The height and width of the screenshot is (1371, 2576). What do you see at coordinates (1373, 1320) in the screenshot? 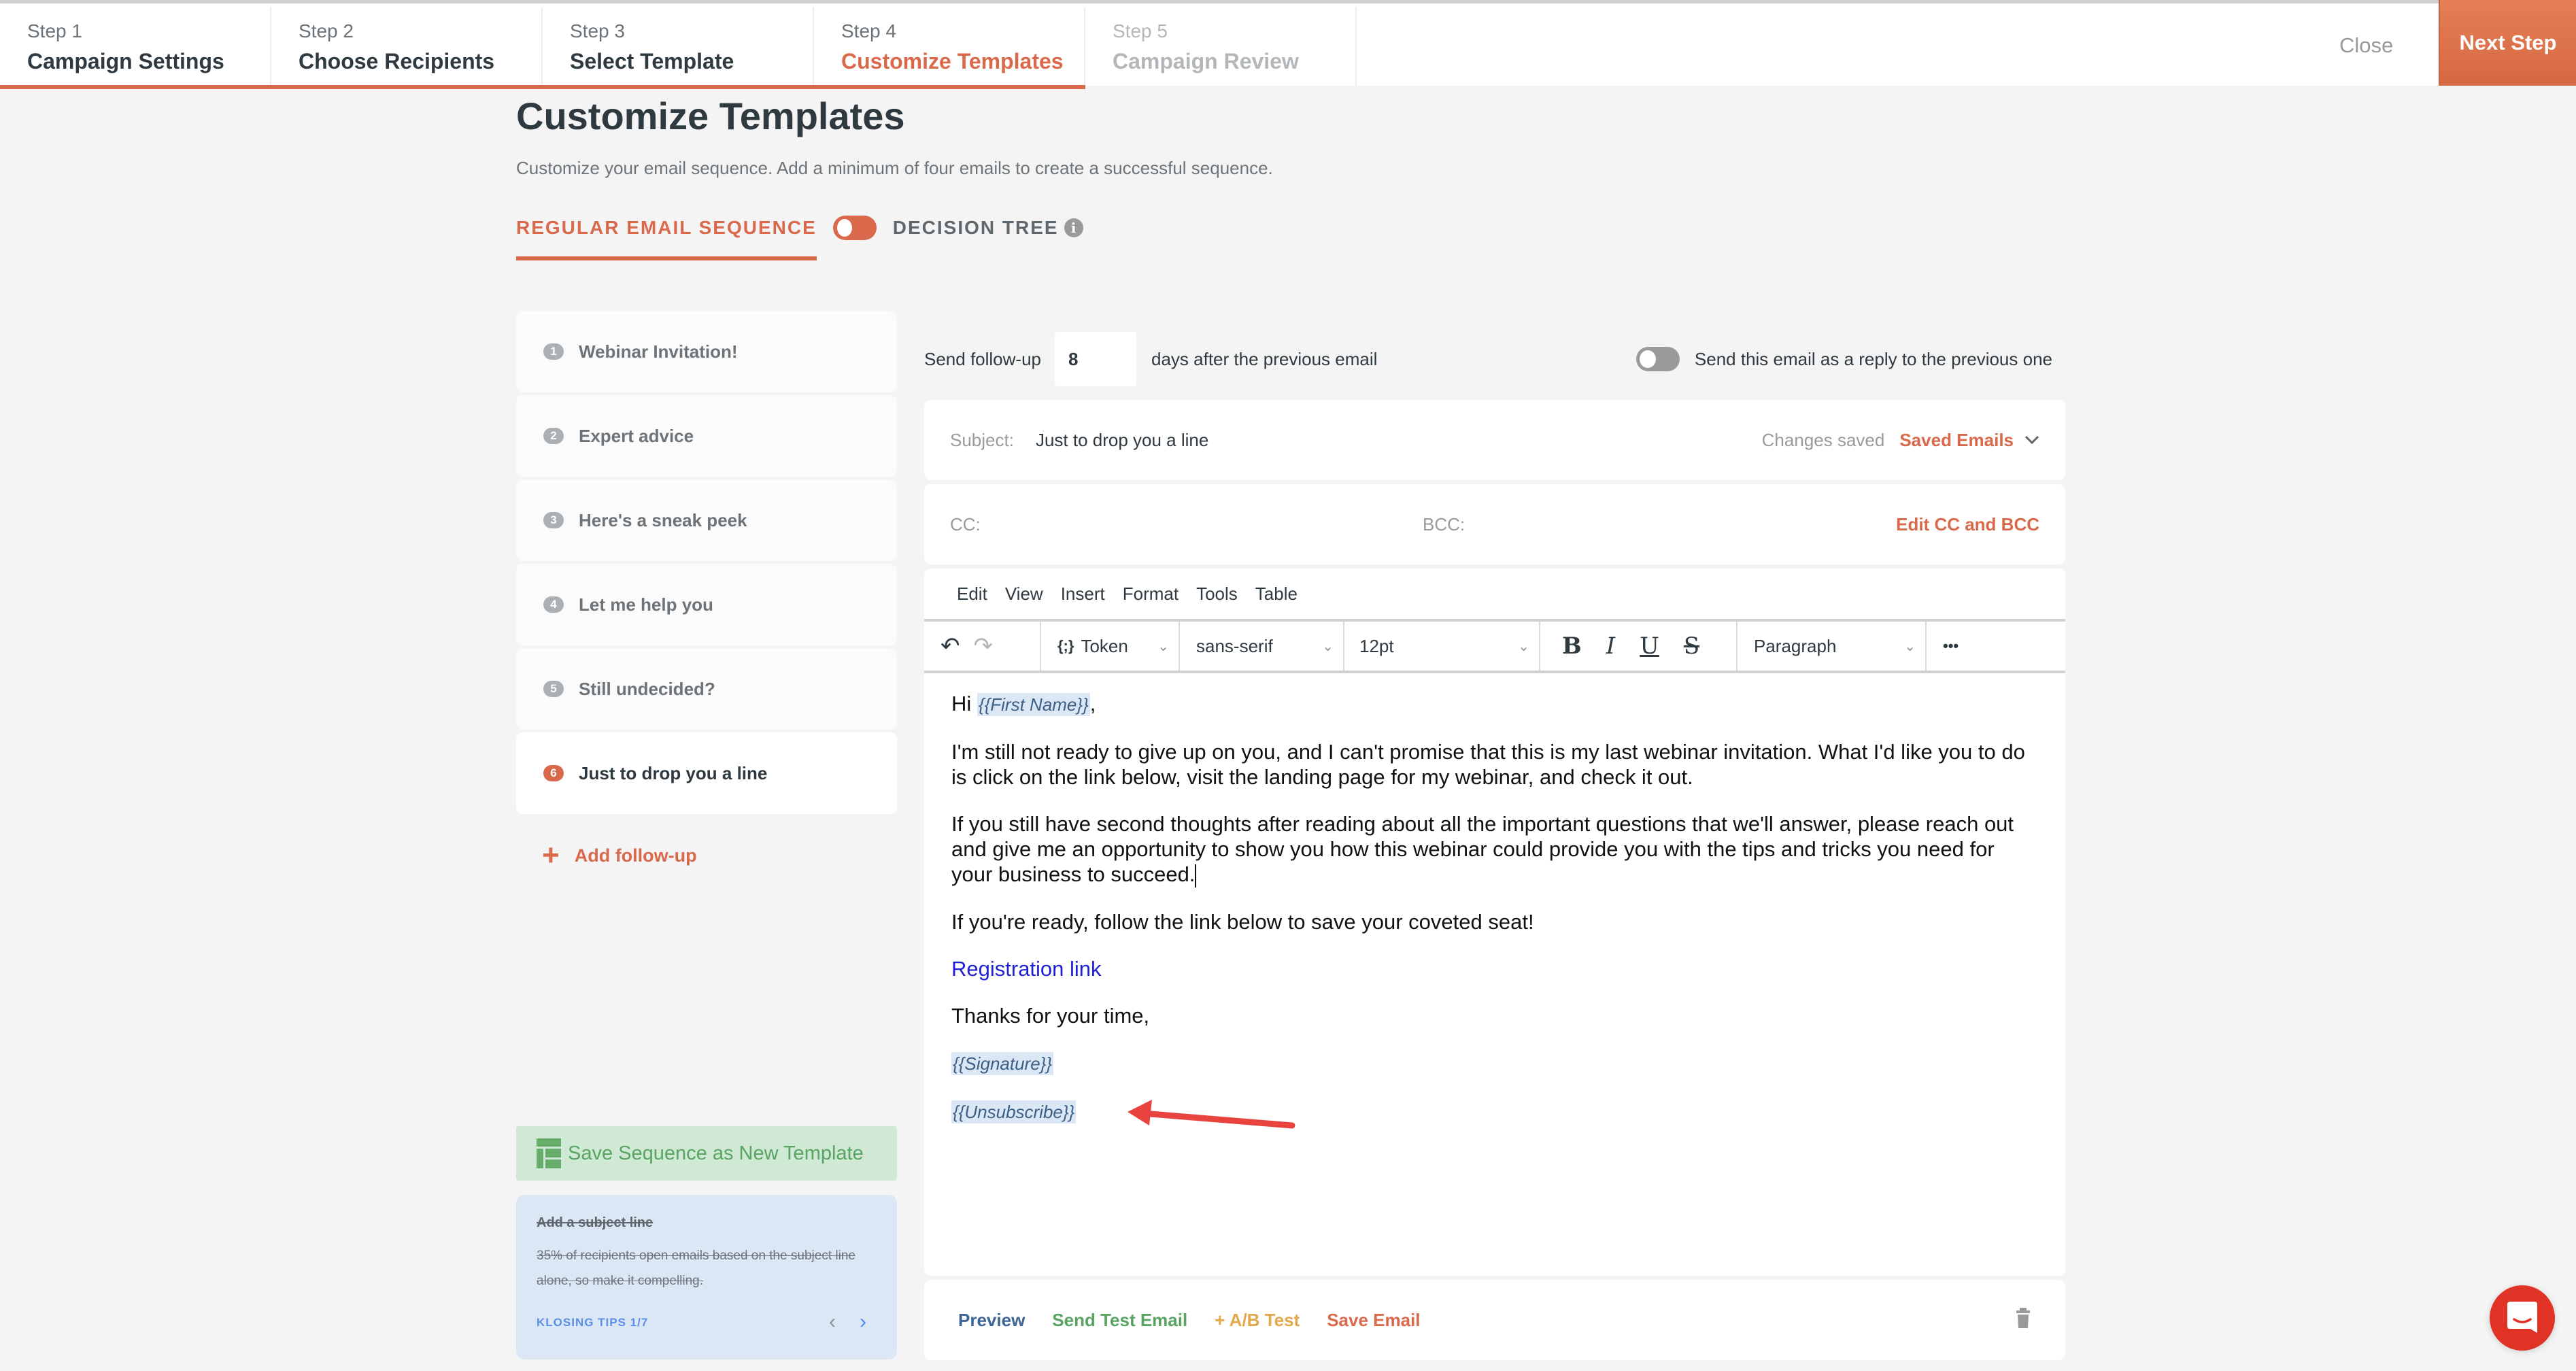
I see `save-email-button: Save Email` at bounding box center [1373, 1320].